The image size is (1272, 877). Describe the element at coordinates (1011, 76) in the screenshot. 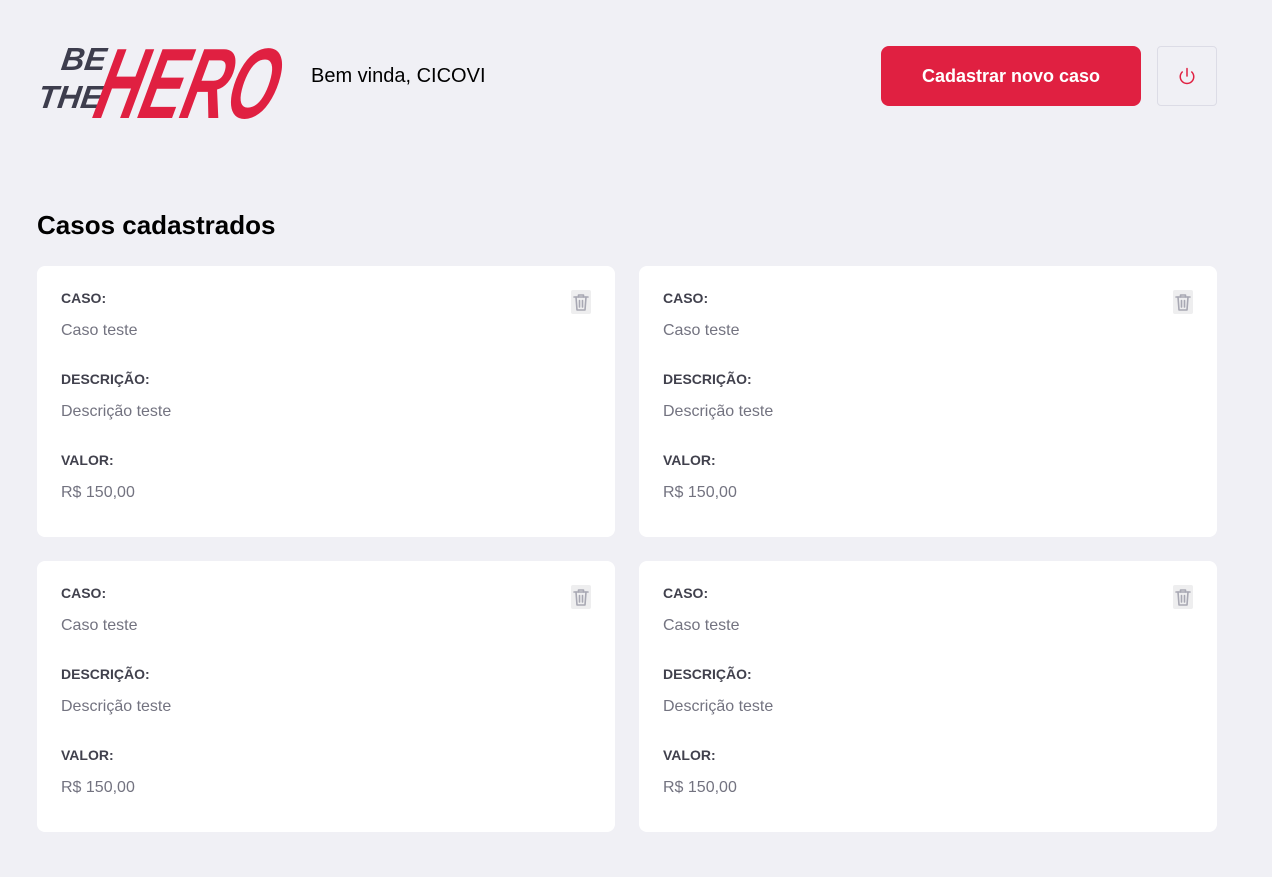

I see `new-case-button: Cadastrar novo caso` at that location.